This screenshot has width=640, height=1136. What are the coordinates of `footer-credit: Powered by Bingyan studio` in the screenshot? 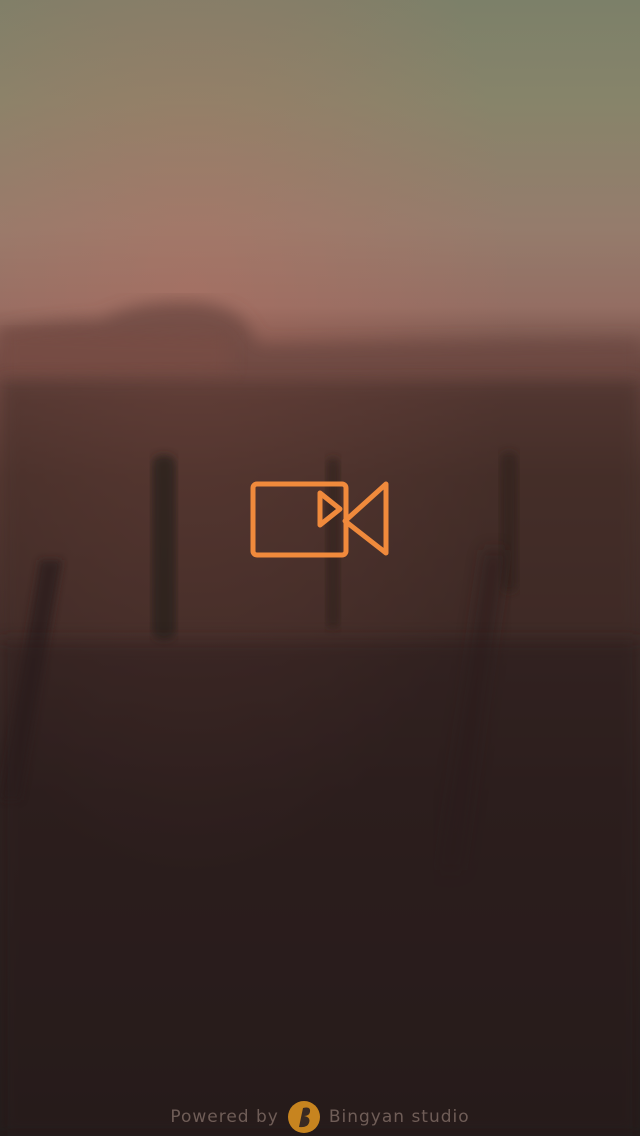 It's located at (320, 1117).